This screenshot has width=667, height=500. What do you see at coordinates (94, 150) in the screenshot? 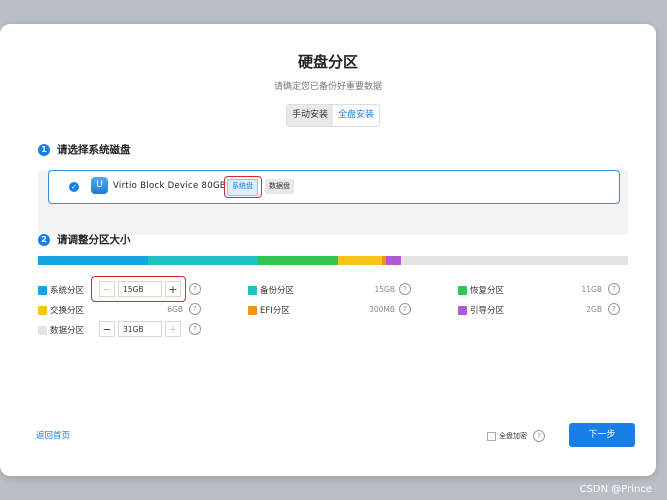
I see `step1-title: 请选择系统磁盘` at bounding box center [94, 150].